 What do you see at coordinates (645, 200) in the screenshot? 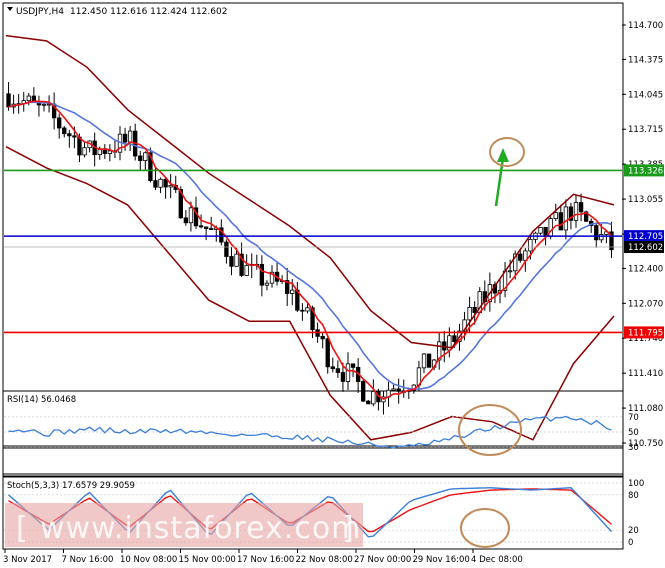
I see `y-tick-label: 113.055` at bounding box center [645, 200].